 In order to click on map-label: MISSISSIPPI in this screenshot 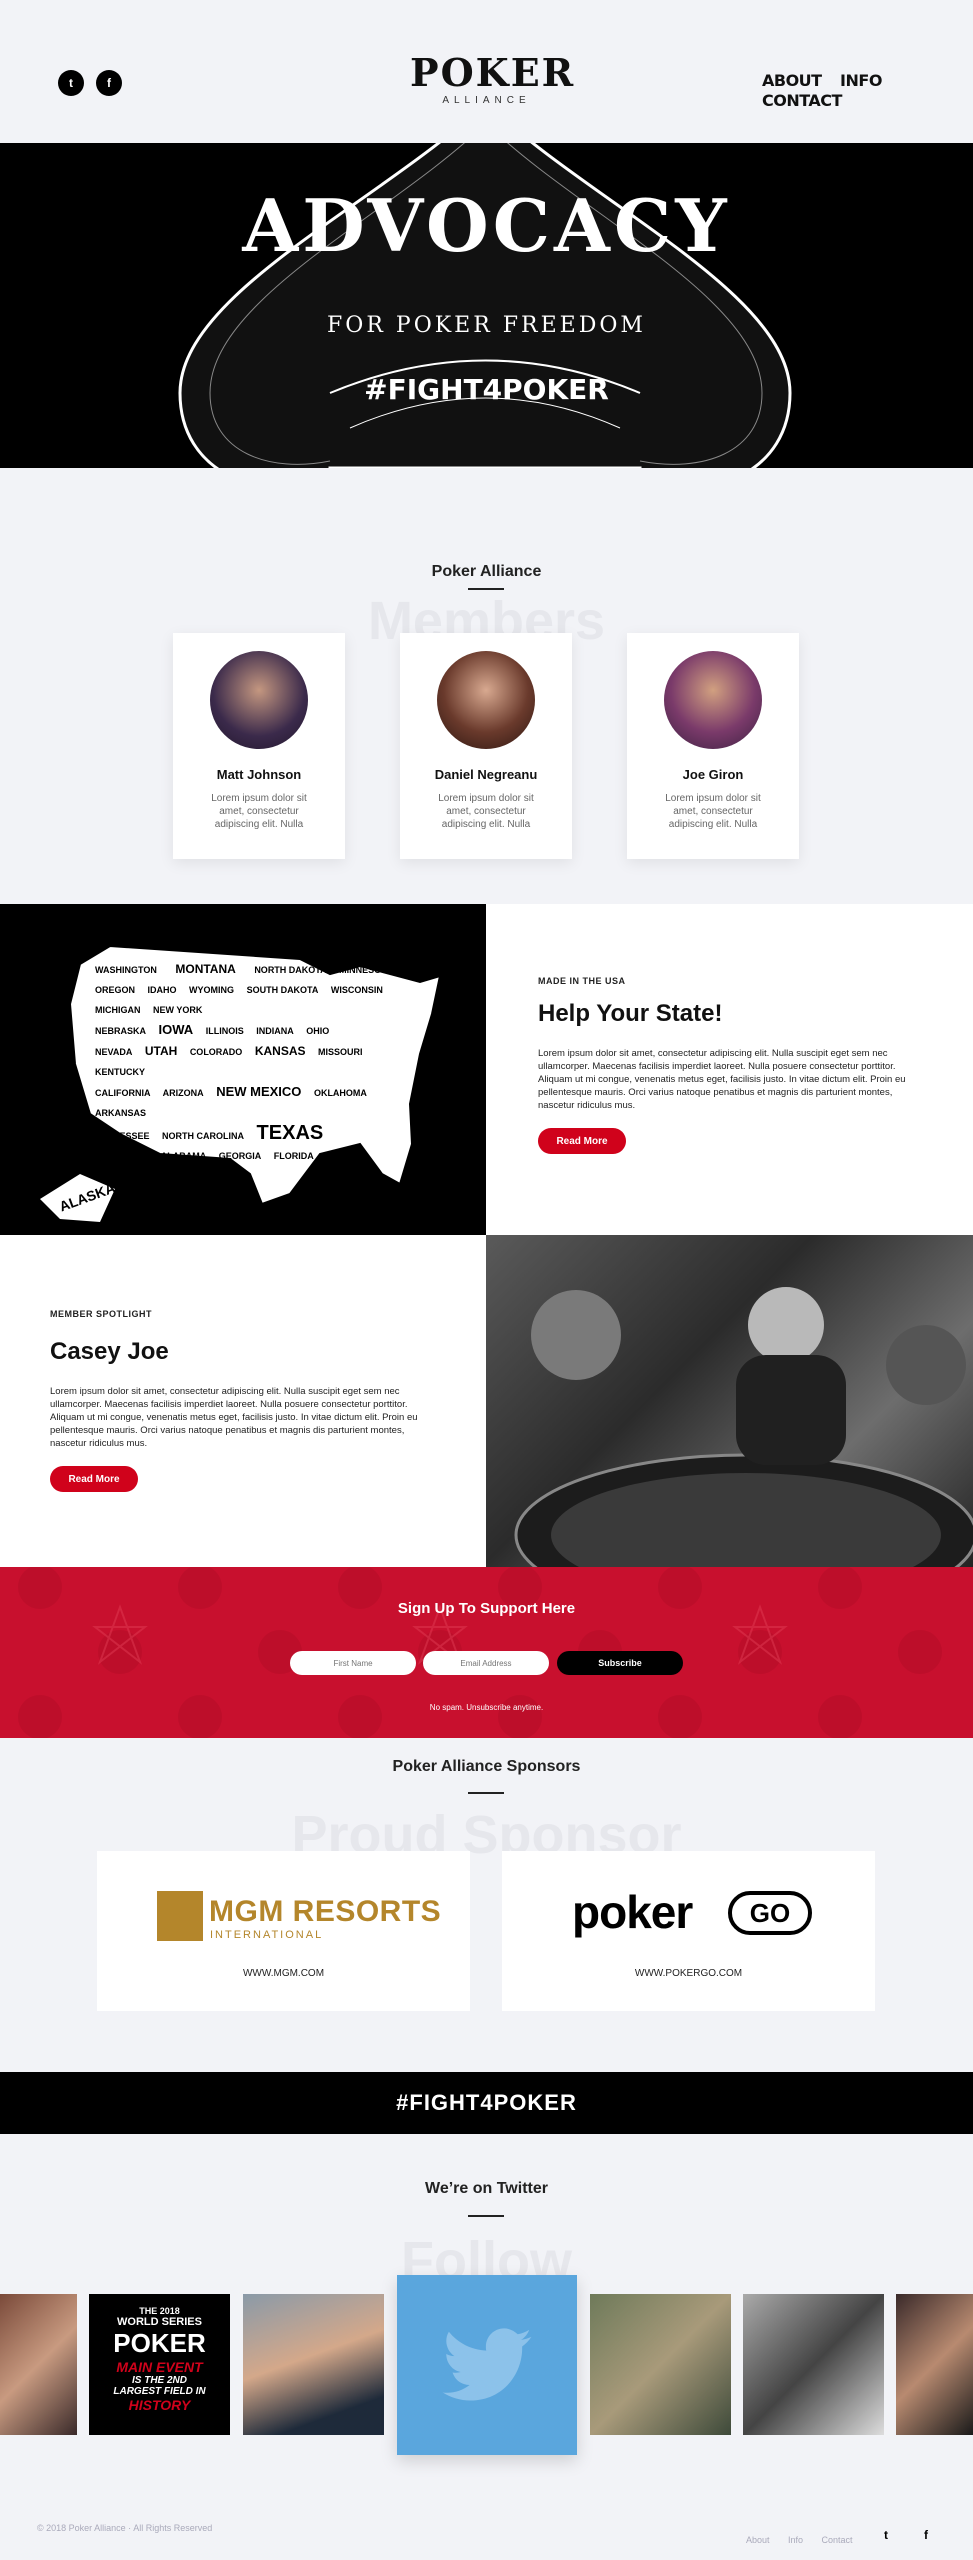, I will do `click(122, 1156)`.